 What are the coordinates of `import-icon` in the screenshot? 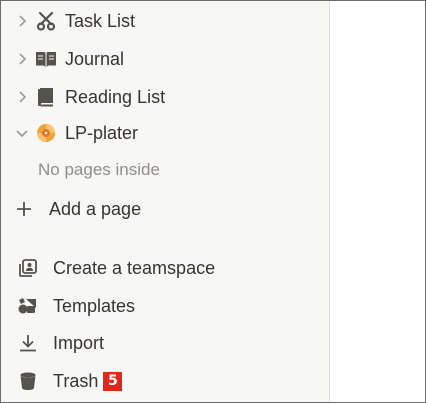 It's located at (28, 343).